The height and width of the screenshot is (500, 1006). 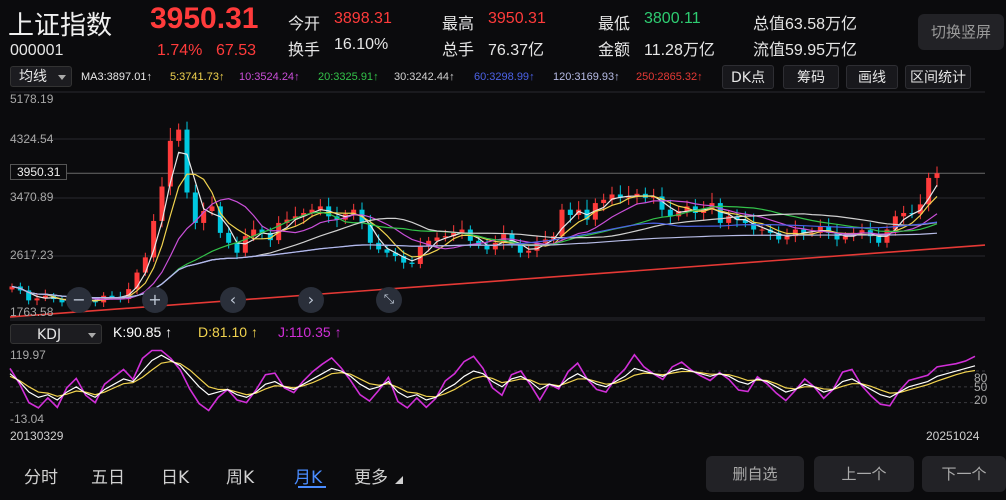 What do you see at coordinates (492, 377) in the screenshot?
I see `kdj-k-line` at bounding box center [492, 377].